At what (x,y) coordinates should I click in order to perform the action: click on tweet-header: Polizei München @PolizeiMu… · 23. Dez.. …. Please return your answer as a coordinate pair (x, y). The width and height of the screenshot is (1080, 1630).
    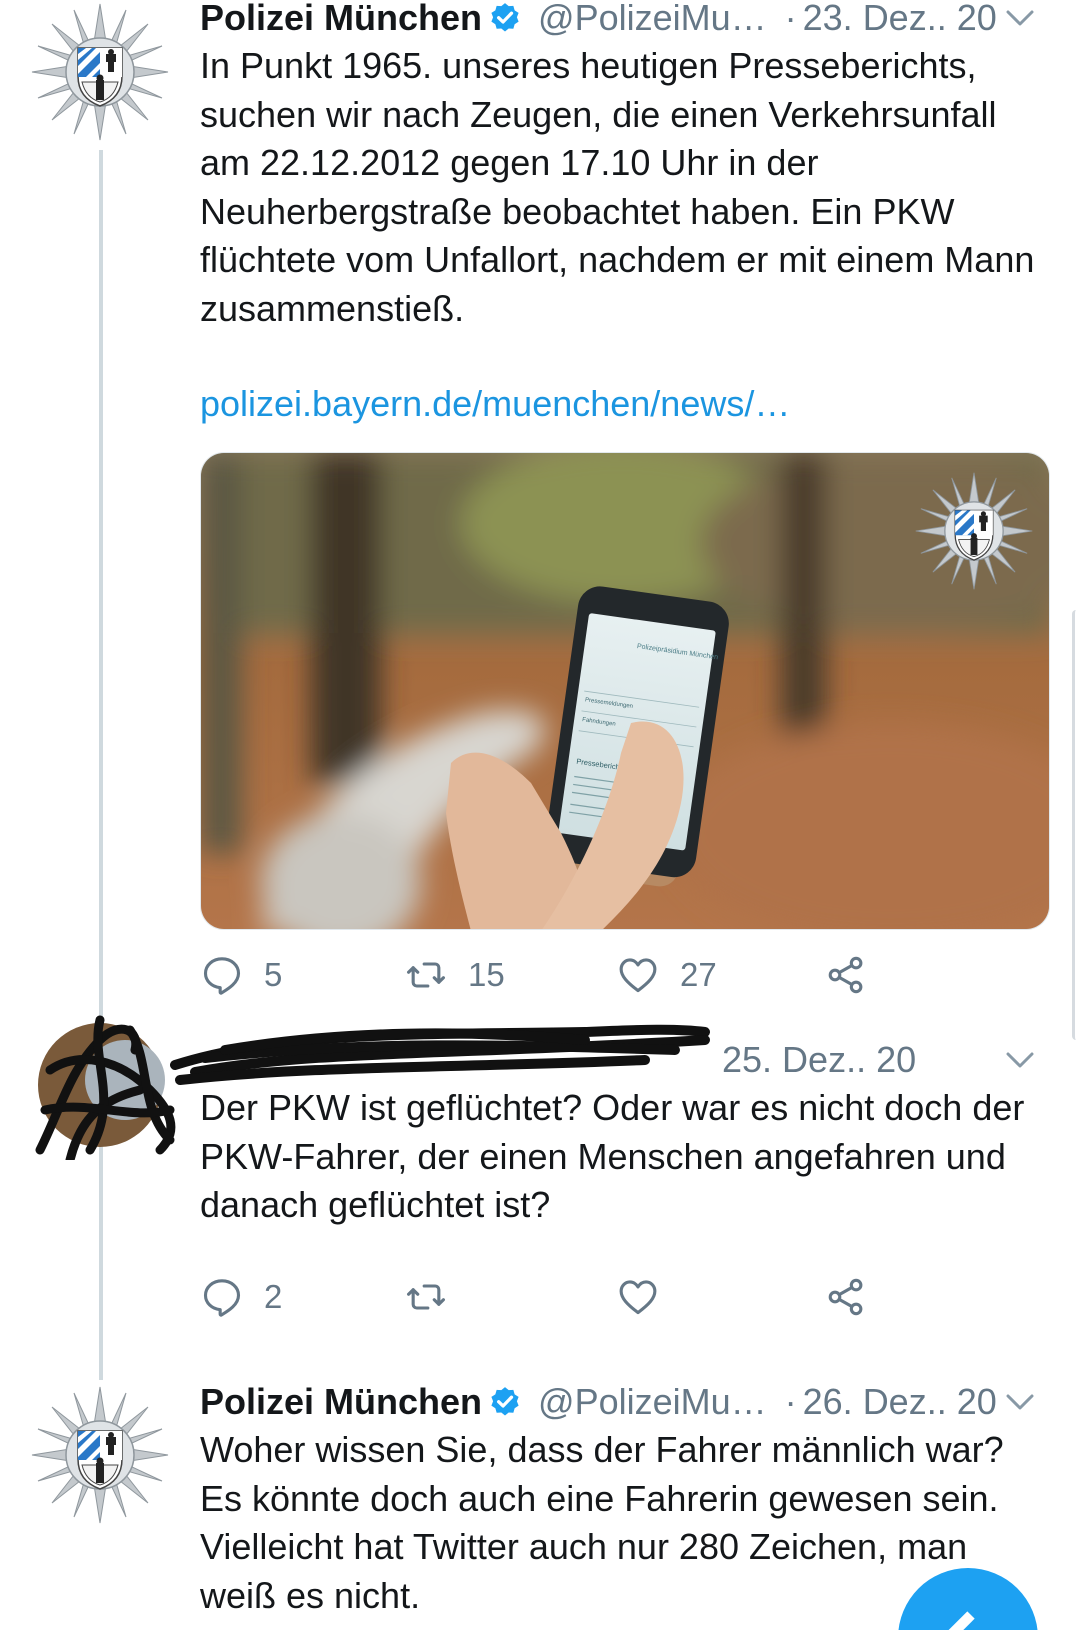
    Looking at the image, I should click on (625, 20).